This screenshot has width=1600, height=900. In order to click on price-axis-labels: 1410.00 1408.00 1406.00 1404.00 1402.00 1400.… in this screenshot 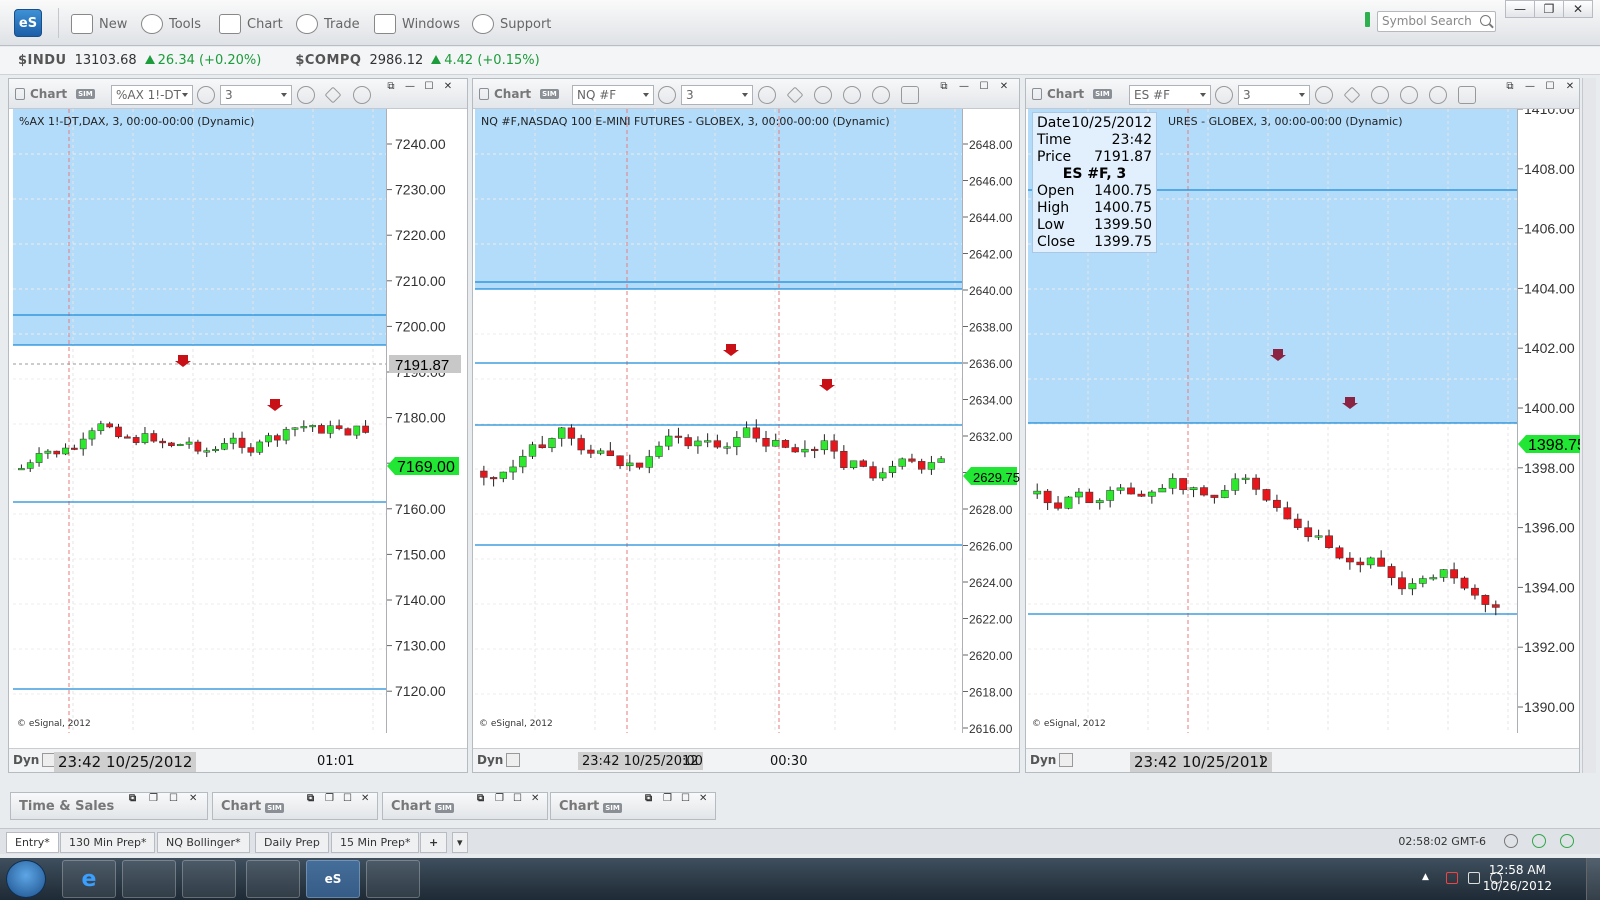, I will do `click(1554, 417)`.